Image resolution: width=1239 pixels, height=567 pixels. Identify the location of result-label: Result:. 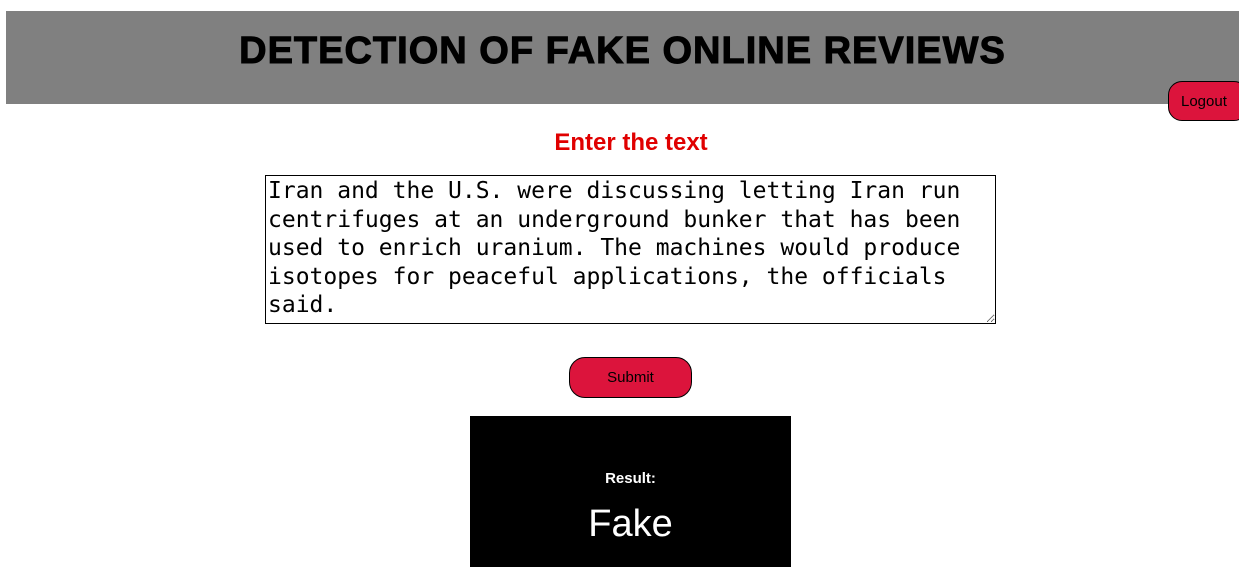
(630, 478).